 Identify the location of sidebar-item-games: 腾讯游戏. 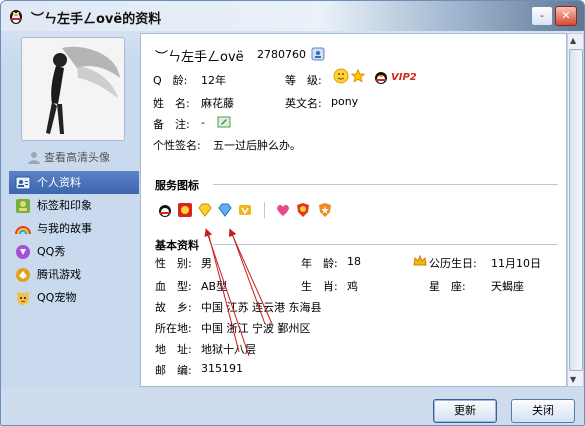
(74, 274).